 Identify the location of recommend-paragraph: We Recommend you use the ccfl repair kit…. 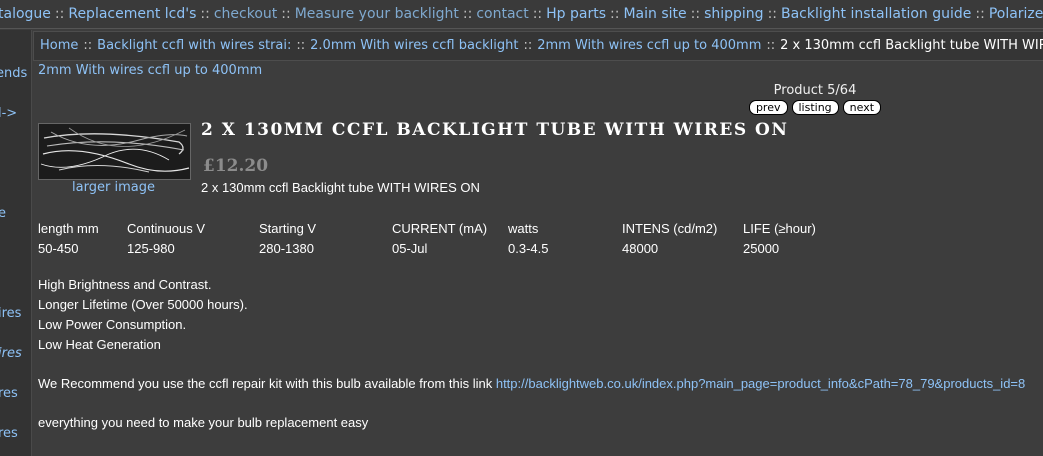
(531, 383).